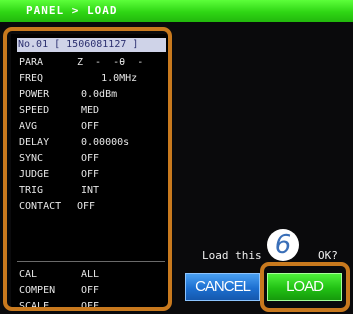 The width and height of the screenshot is (353, 314). I want to click on load-confirm-question: OK?, so click(328, 255).